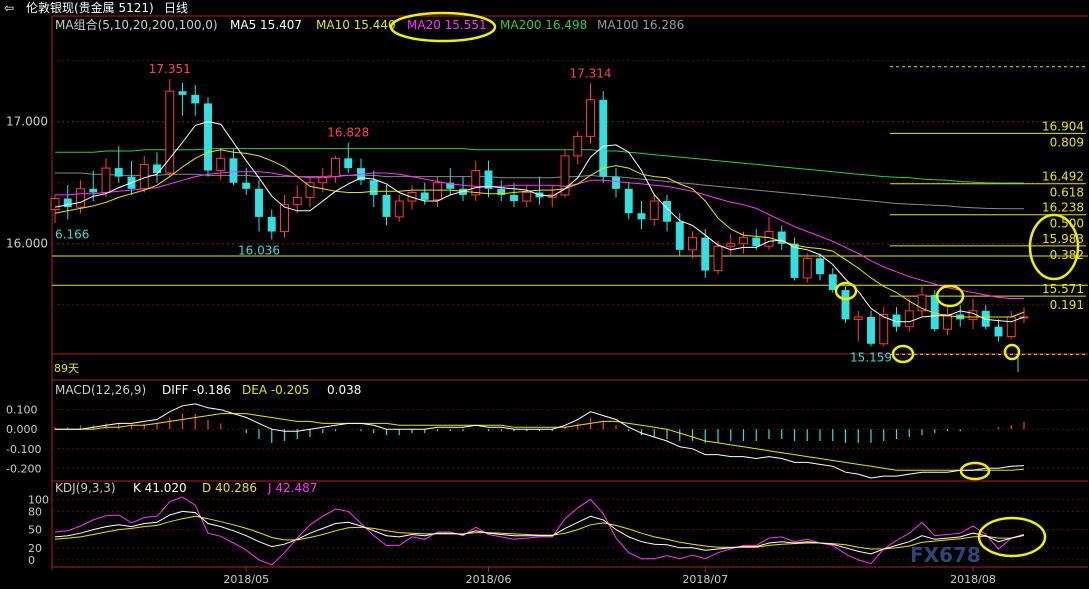 The height and width of the screenshot is (589, 1089). Describe the element at coordinates (1063, 289) in the screenshot. I see `fib-price-label: 15.571` at that location.